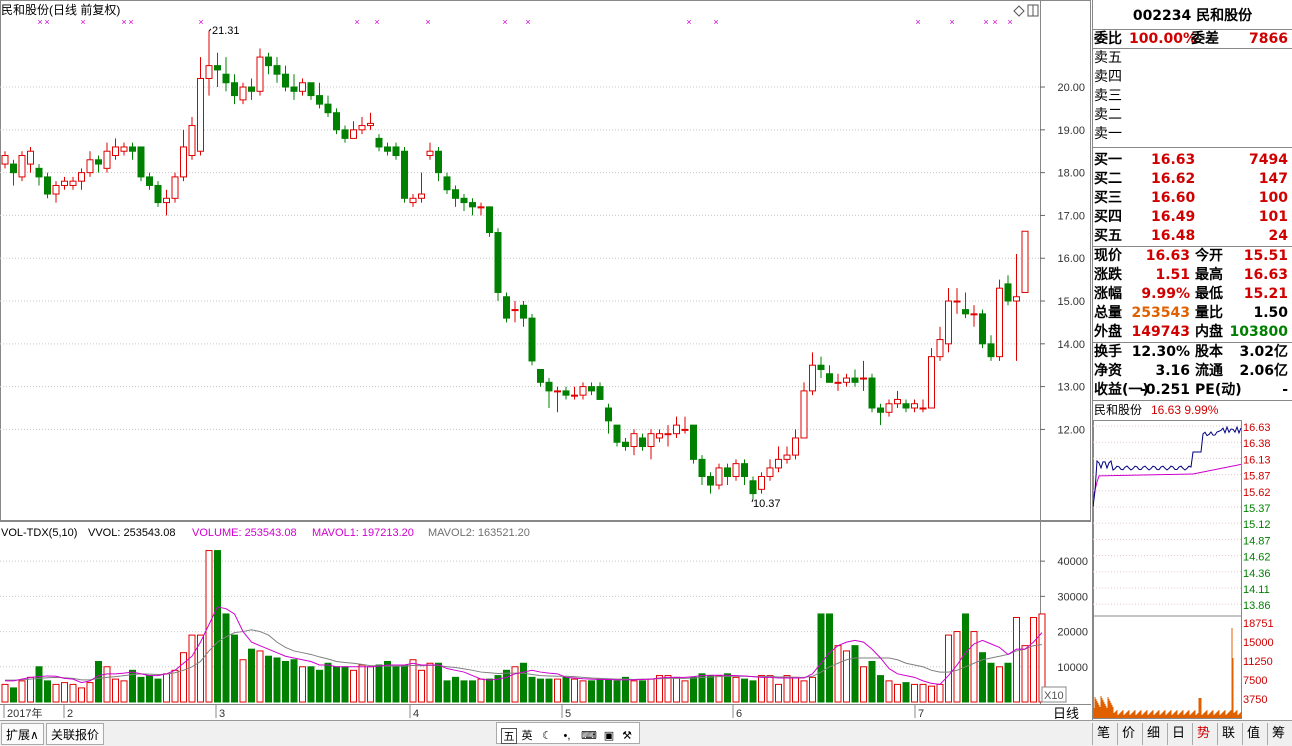 This screenshot has width=1292, height=746. What do you see at coordinates (1172, 371) in the screenshot?
I see `stat-value: 3.16` at bounding box center [1172, 371].